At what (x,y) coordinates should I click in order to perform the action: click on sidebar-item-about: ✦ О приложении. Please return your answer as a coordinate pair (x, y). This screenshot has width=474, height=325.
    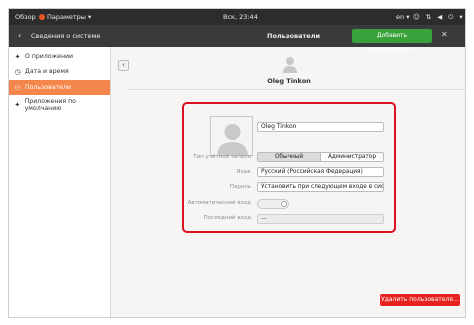
    Looking at the image, I should click on (59, 56).